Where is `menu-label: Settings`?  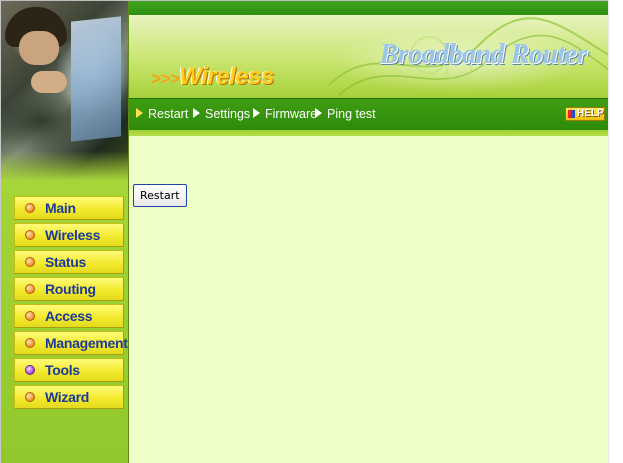
menu-label: Settings is located at coordinates (228, 114).